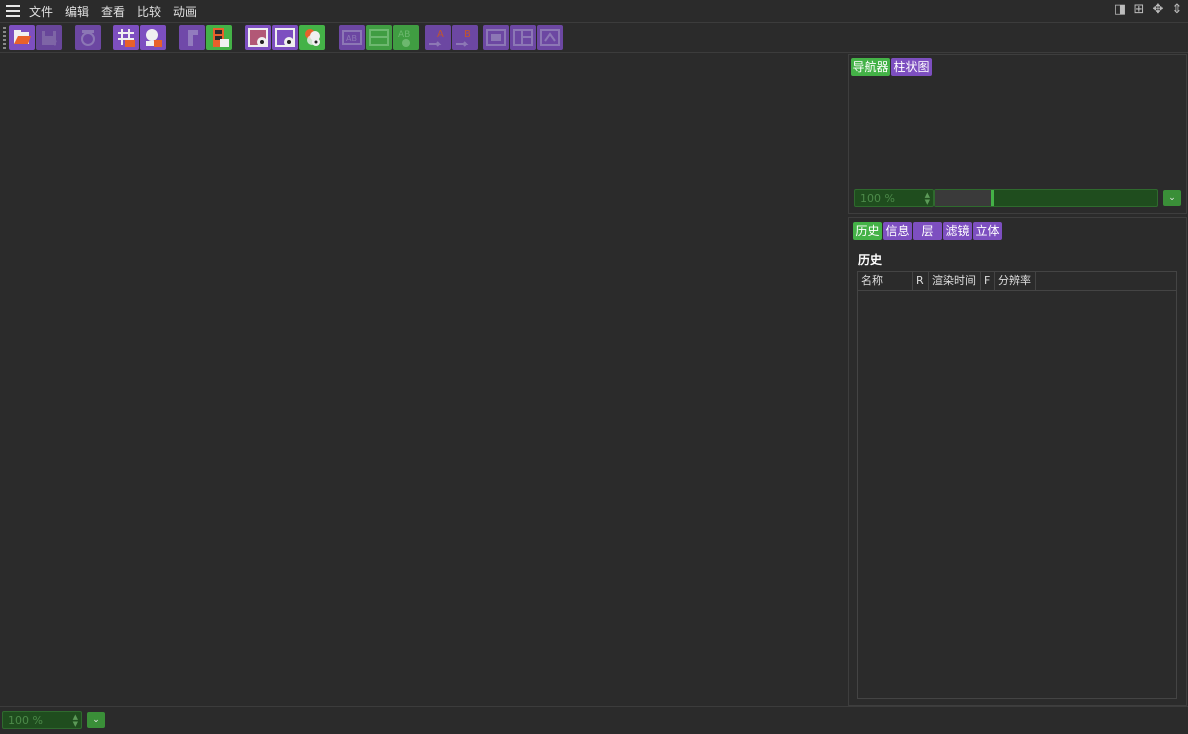 This screenshot has width=1188, height=734. I want to click on filter-button, so click(192, 37).